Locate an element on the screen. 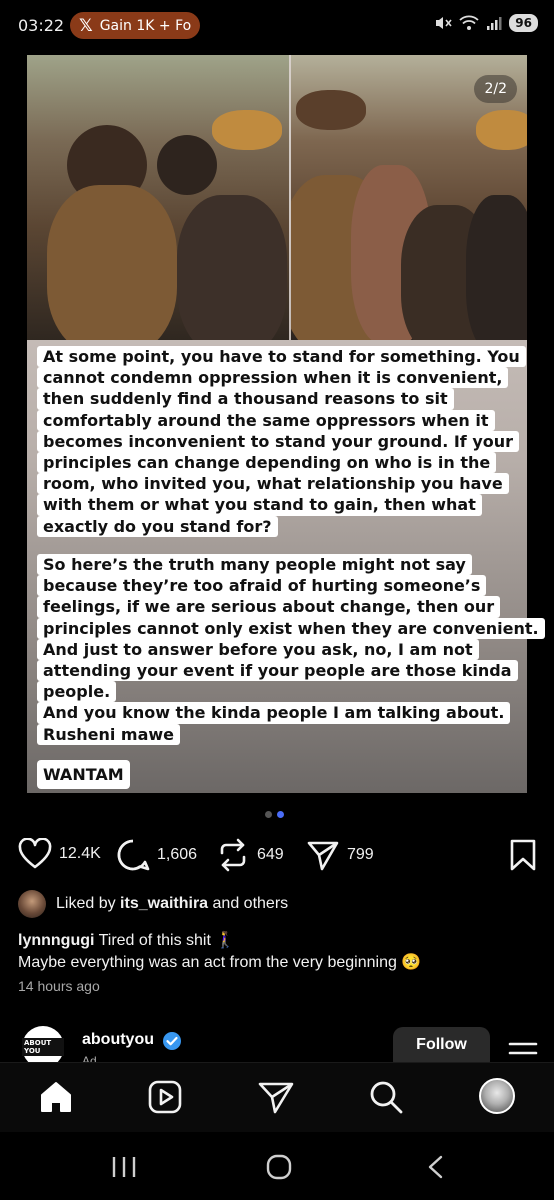  share-button: 799 is located at coordinates (340, 855).